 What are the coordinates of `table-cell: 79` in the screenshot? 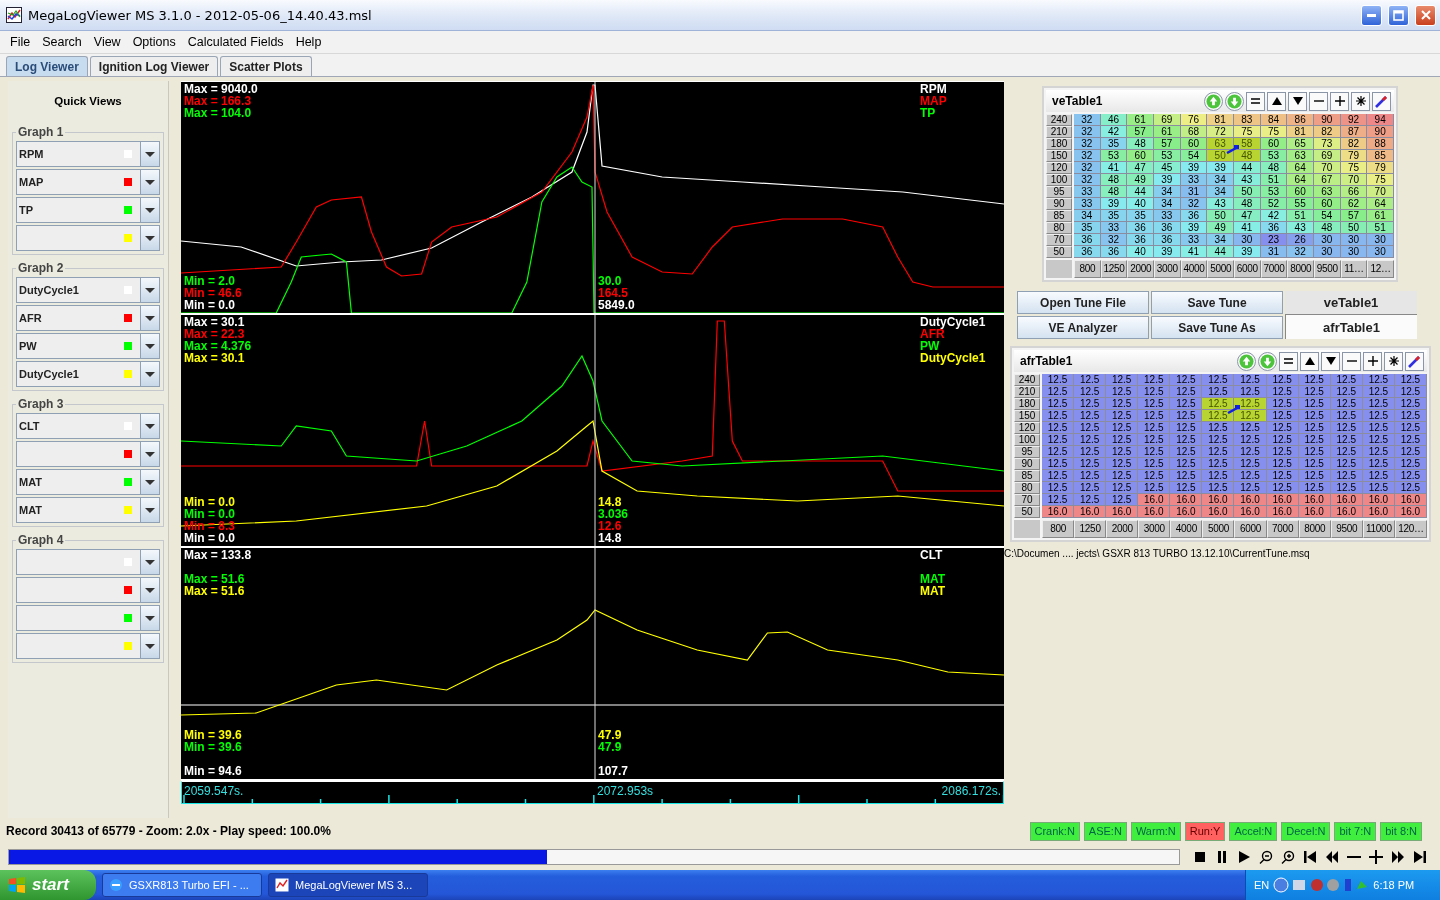 It's located at (1354, 156).